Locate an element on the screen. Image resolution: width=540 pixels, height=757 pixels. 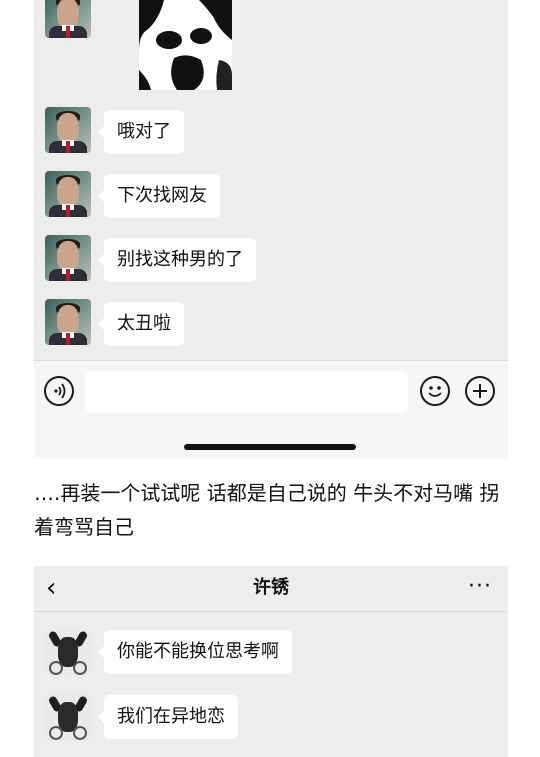
home-indicator is located at coordinates (270, 447).